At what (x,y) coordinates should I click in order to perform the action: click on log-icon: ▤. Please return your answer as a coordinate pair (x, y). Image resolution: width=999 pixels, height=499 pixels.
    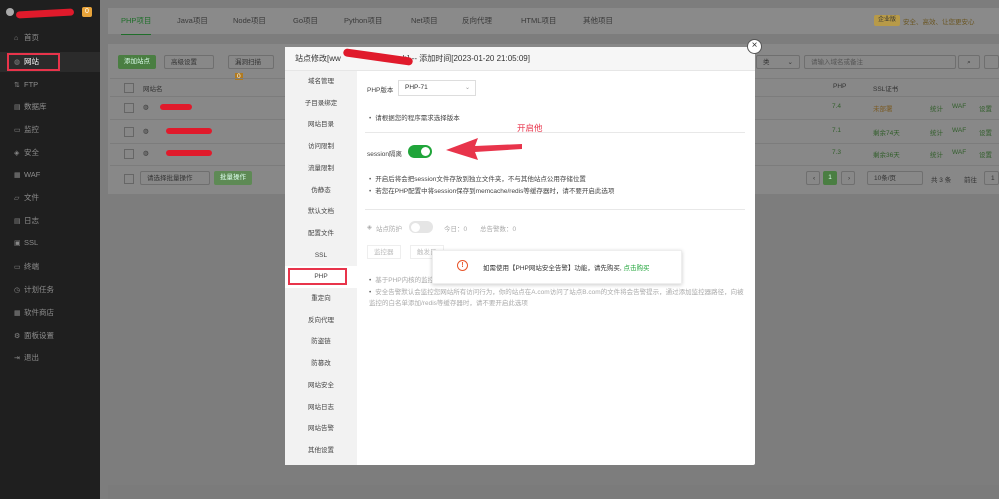
    Looking at the image, I should click on (17, 221).